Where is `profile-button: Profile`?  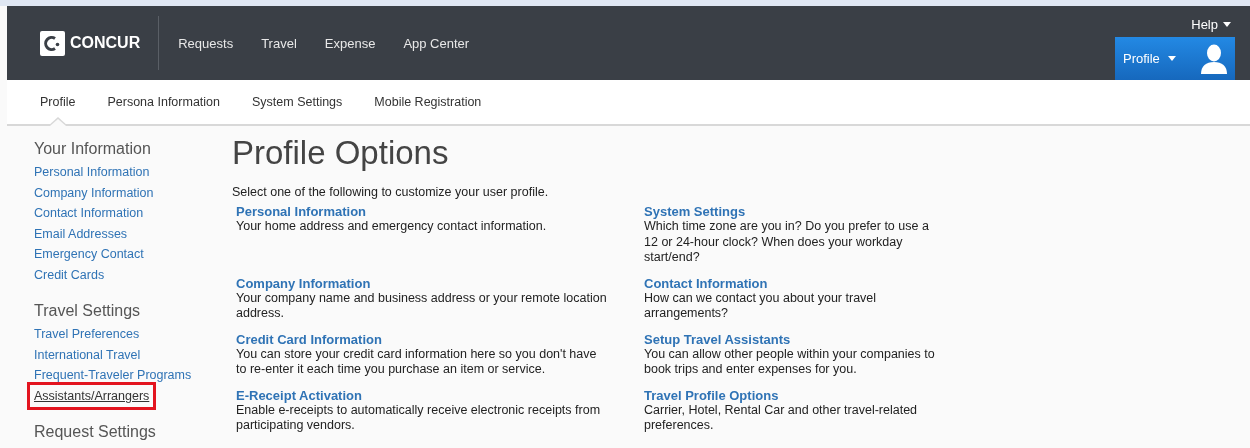
profile-button: Profile is located at coordinates (1175, 58).